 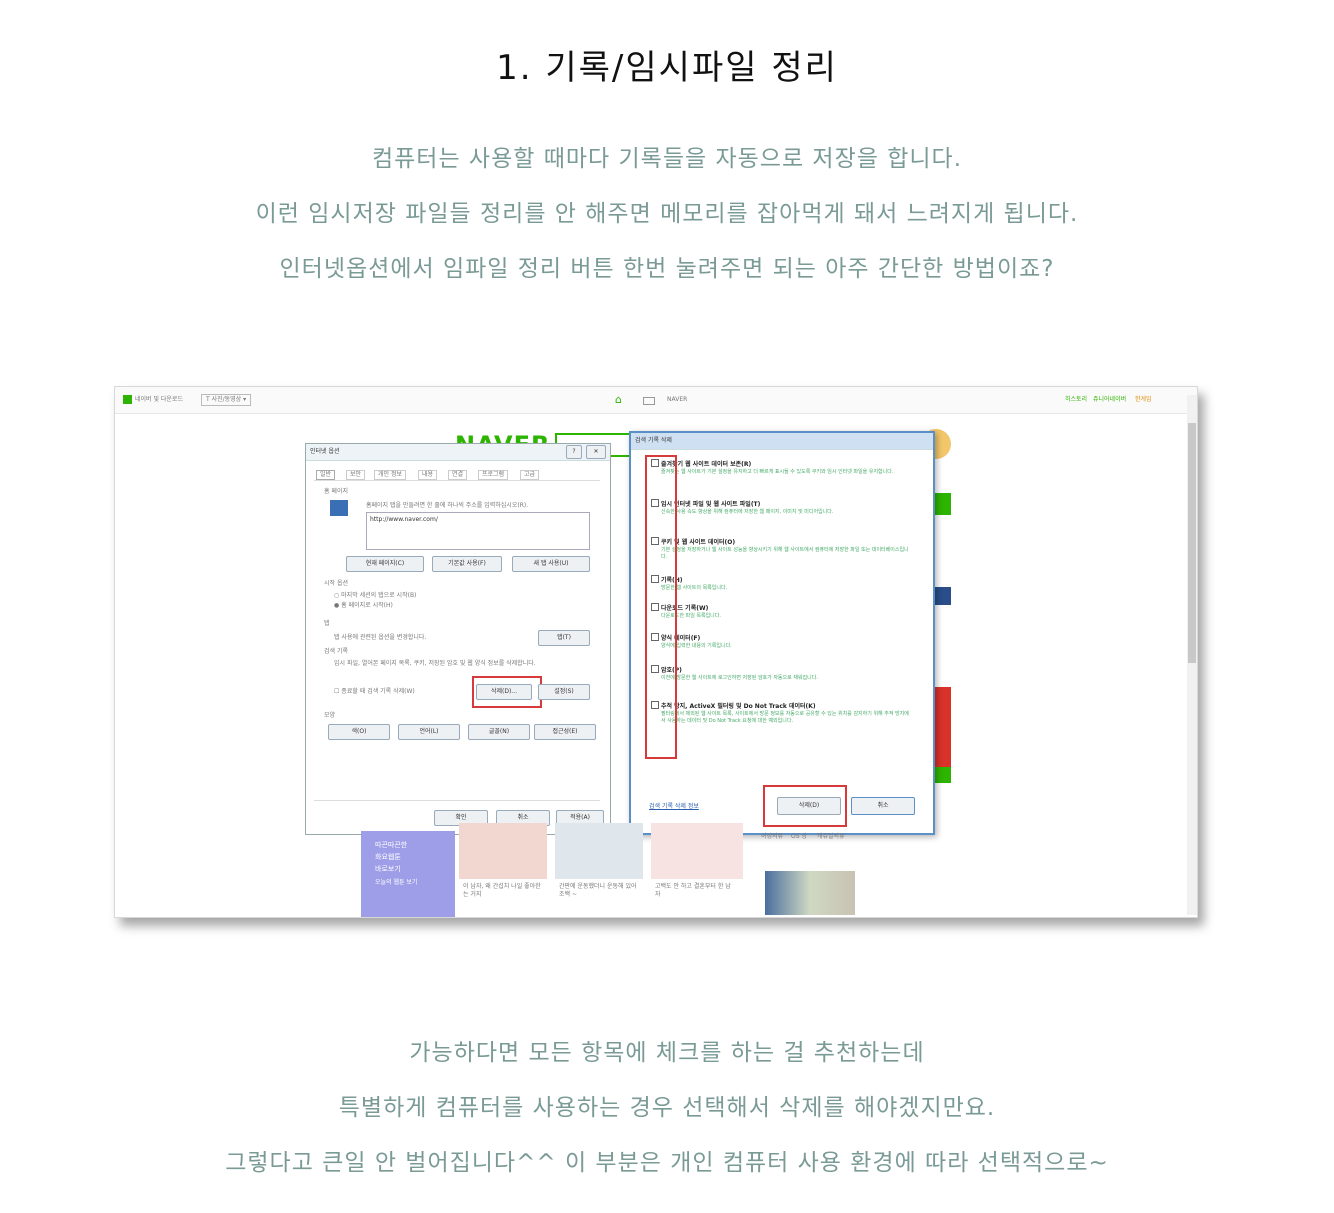 I want to click on dialog-title: 검색 기록 삭제, so click(x=653, y=440).